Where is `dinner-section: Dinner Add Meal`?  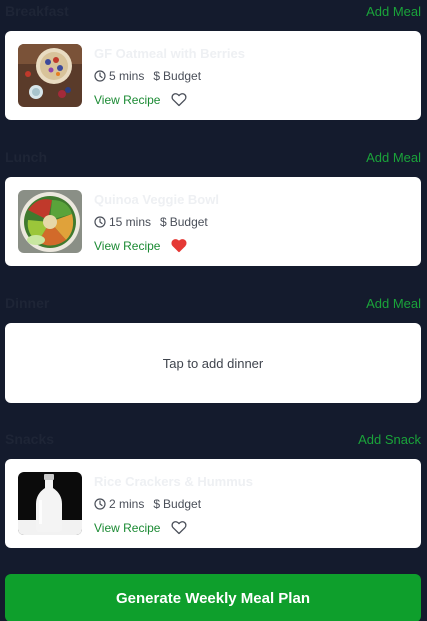
dinner-section: Dinner Add Meal is located at coordinates (213, 307).